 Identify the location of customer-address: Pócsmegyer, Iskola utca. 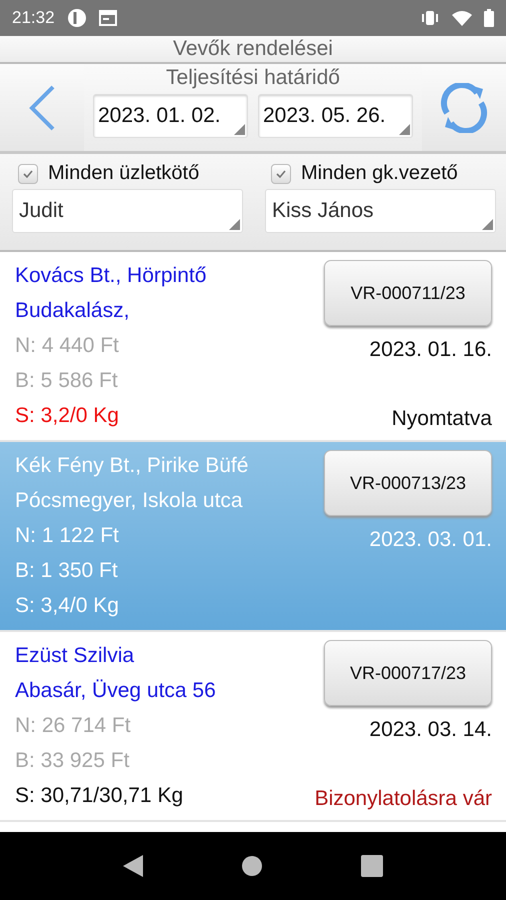
(129, 501).